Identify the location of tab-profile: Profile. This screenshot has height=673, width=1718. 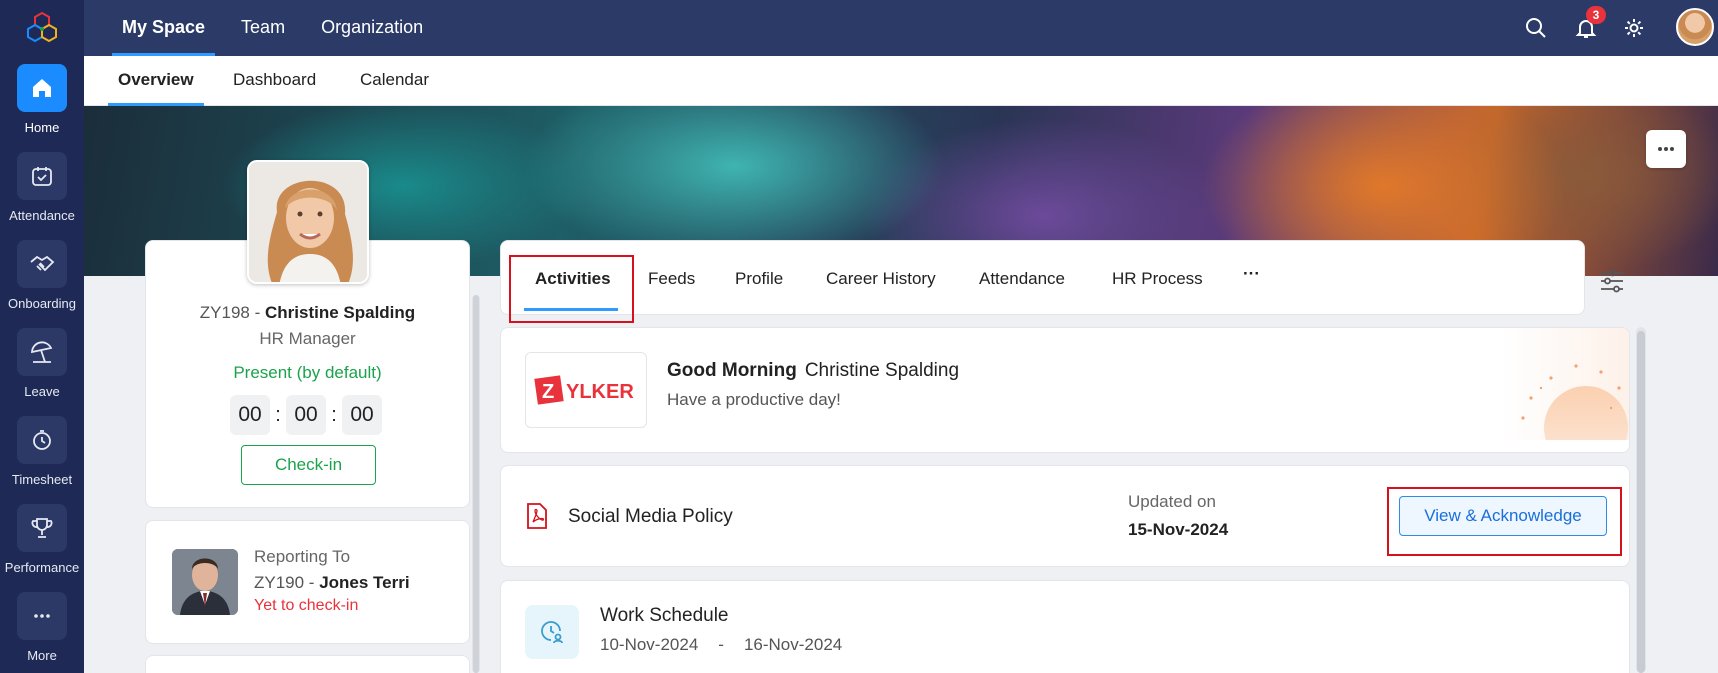
(759, 278).